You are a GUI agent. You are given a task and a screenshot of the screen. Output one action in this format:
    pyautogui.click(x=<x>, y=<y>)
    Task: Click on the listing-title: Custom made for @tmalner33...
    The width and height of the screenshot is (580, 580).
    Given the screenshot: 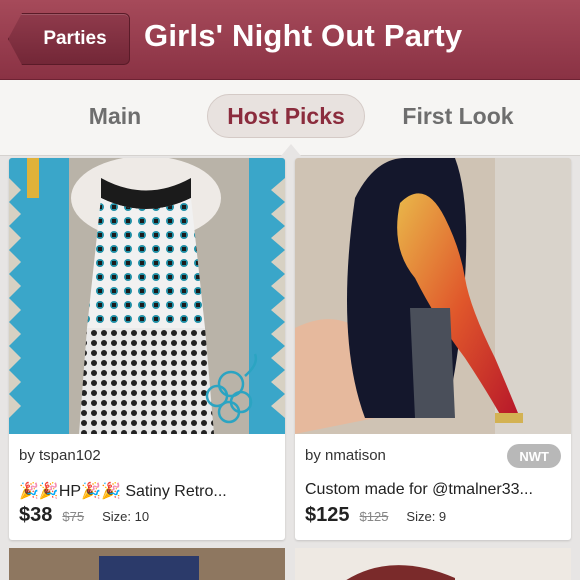 What is the action you would take?
    pyautogui.click(x=419, y=490)
    